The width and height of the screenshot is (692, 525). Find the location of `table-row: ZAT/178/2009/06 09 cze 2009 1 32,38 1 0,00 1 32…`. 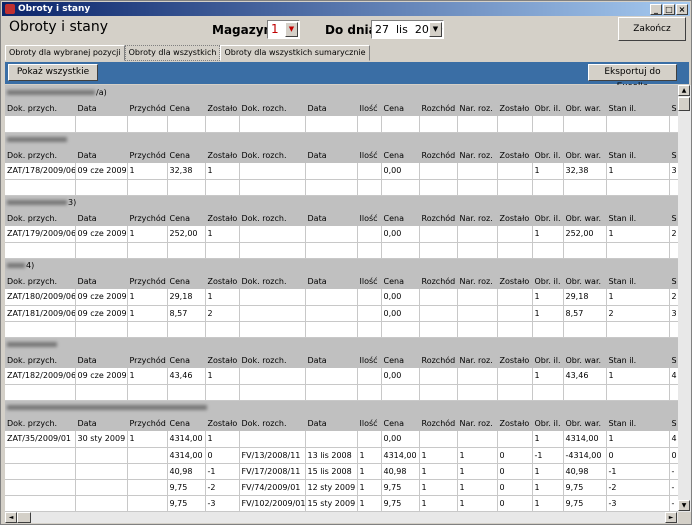

table-row: ZAT/178/2009/06 09 cze 2009 1 32,38 1 0,00 1 32… is located at coordinates (341, 171).